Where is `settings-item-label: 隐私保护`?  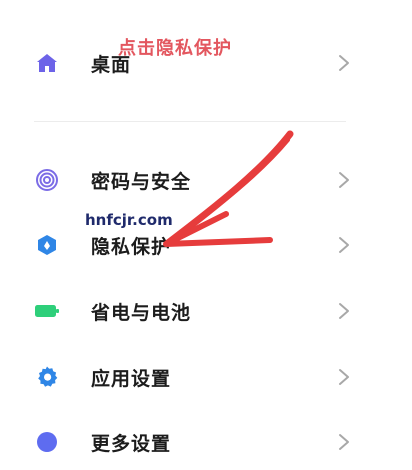
settings-item-label: 隐私保护 is located at coordinates (131, 246).